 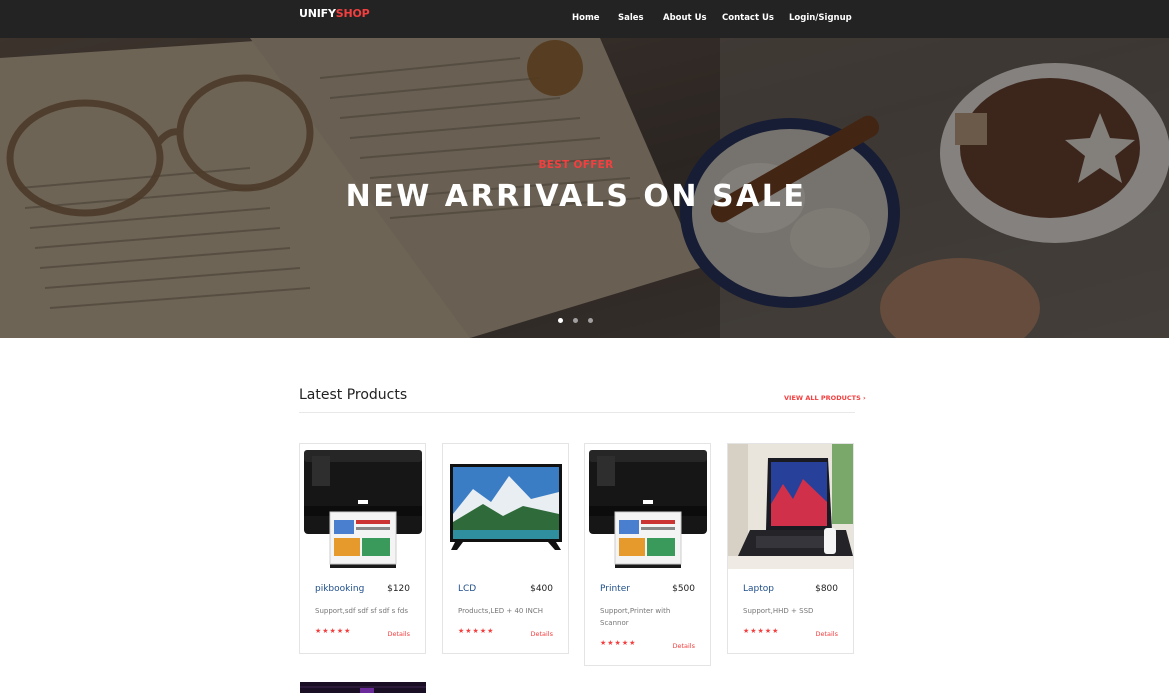 What do you see at coordinates (615, 589) in the screenshot?
I see `product-name: Printer` at bounding box center [615, 589].